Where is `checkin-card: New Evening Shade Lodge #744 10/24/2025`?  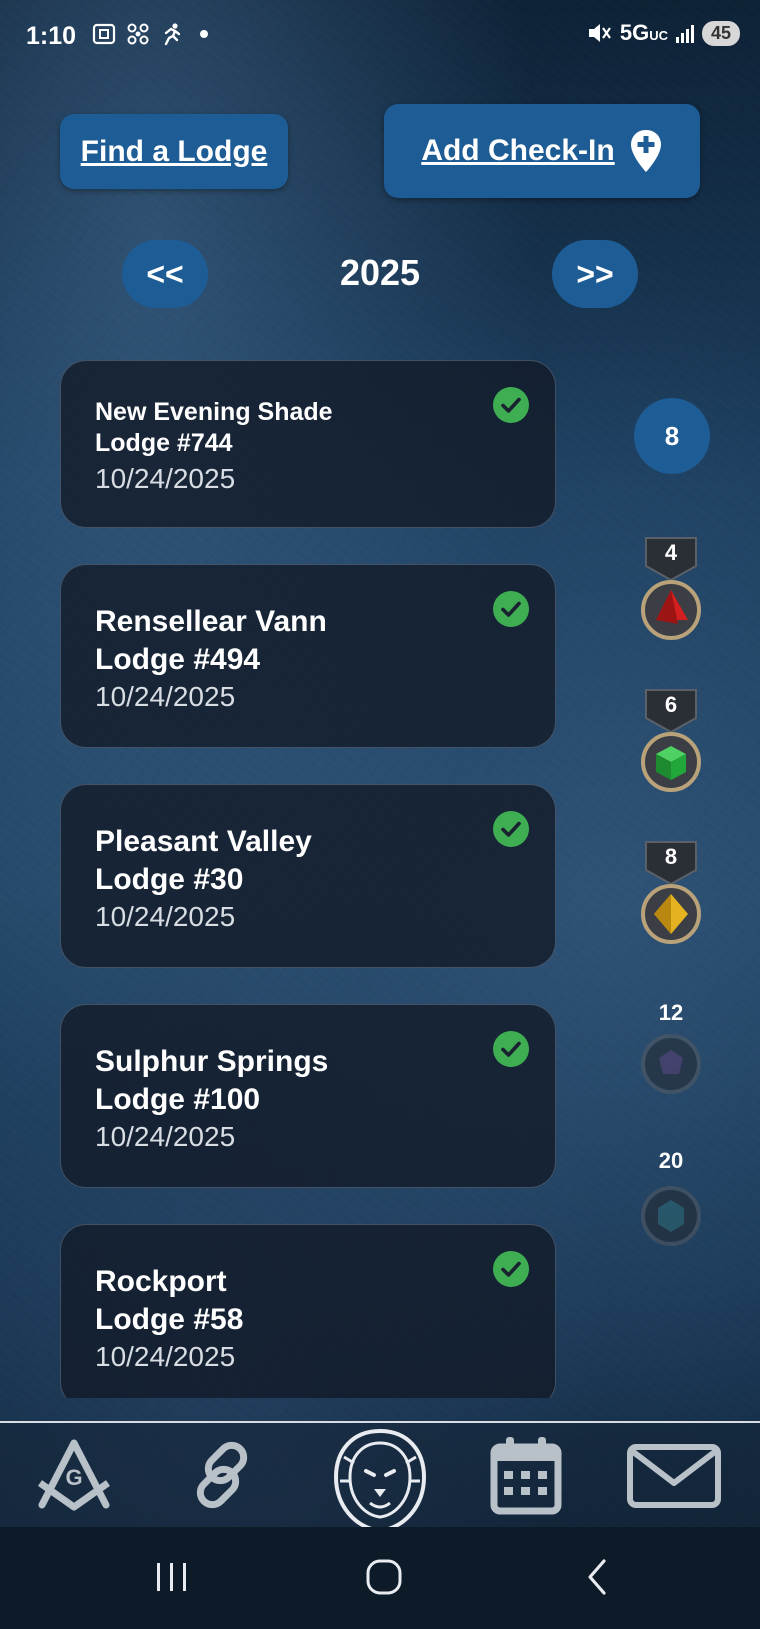 checkin-card: New Evening Shade Lodge #744 10/24/2025 is located at coordinates (308, 444).